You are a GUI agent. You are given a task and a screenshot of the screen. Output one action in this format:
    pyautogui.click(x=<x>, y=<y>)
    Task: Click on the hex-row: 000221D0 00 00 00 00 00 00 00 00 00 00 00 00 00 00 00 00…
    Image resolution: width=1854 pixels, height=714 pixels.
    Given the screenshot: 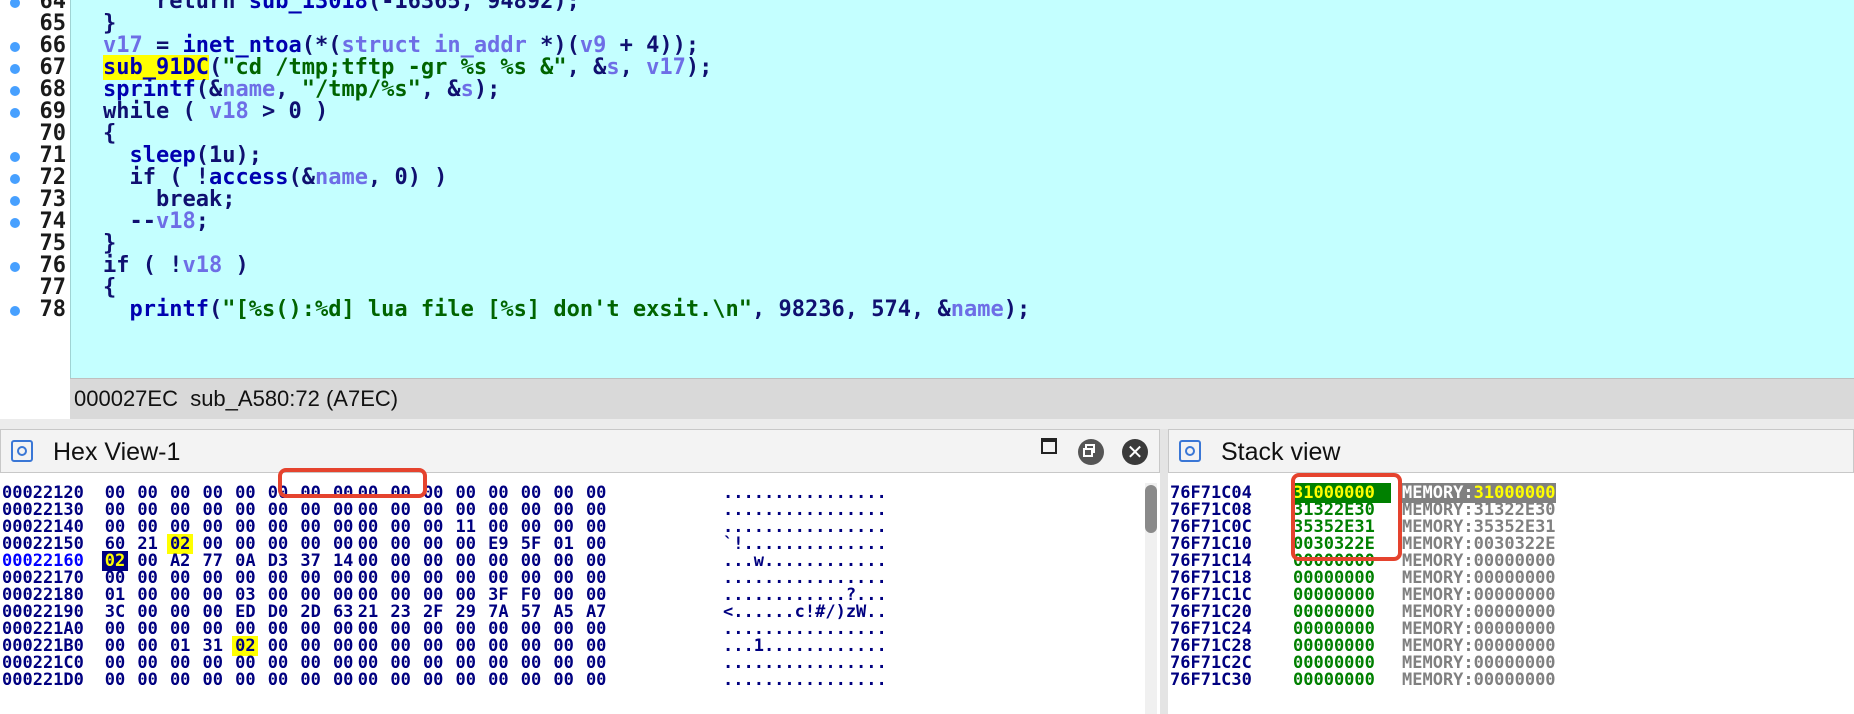 What is the action you would take?
    pyautogui.click(x=572, y=680)
    